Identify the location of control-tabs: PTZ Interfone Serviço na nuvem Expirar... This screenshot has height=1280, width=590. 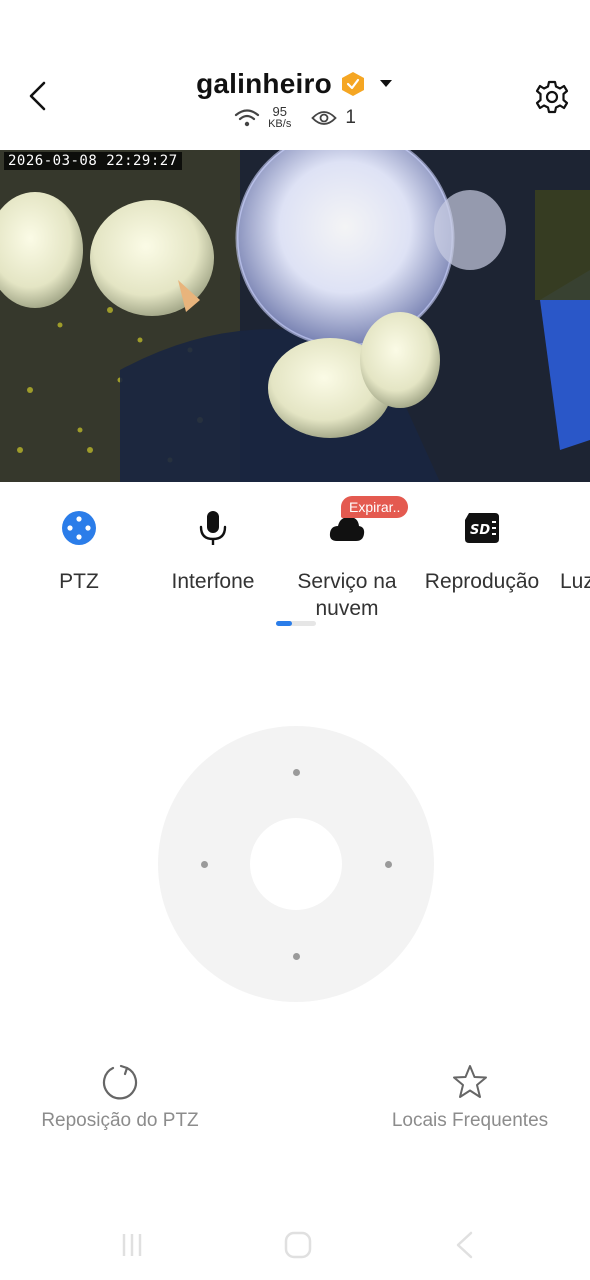
(295, 563).